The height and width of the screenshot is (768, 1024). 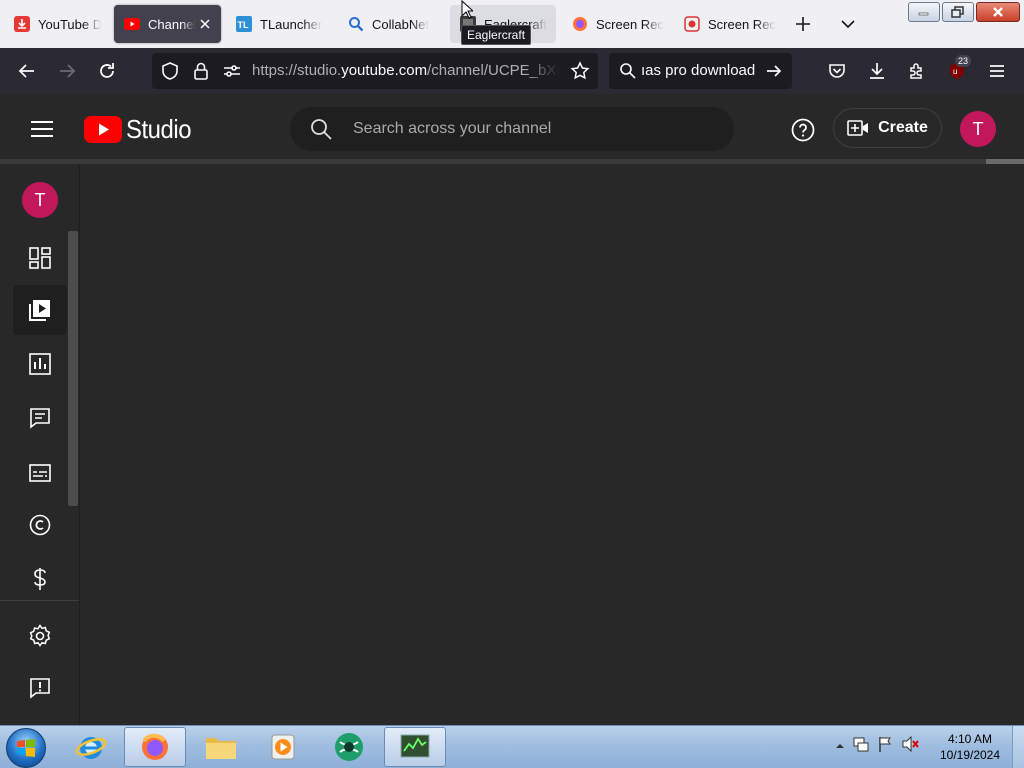 I want to click on subtitles-icon, so click(x=40, y=473).